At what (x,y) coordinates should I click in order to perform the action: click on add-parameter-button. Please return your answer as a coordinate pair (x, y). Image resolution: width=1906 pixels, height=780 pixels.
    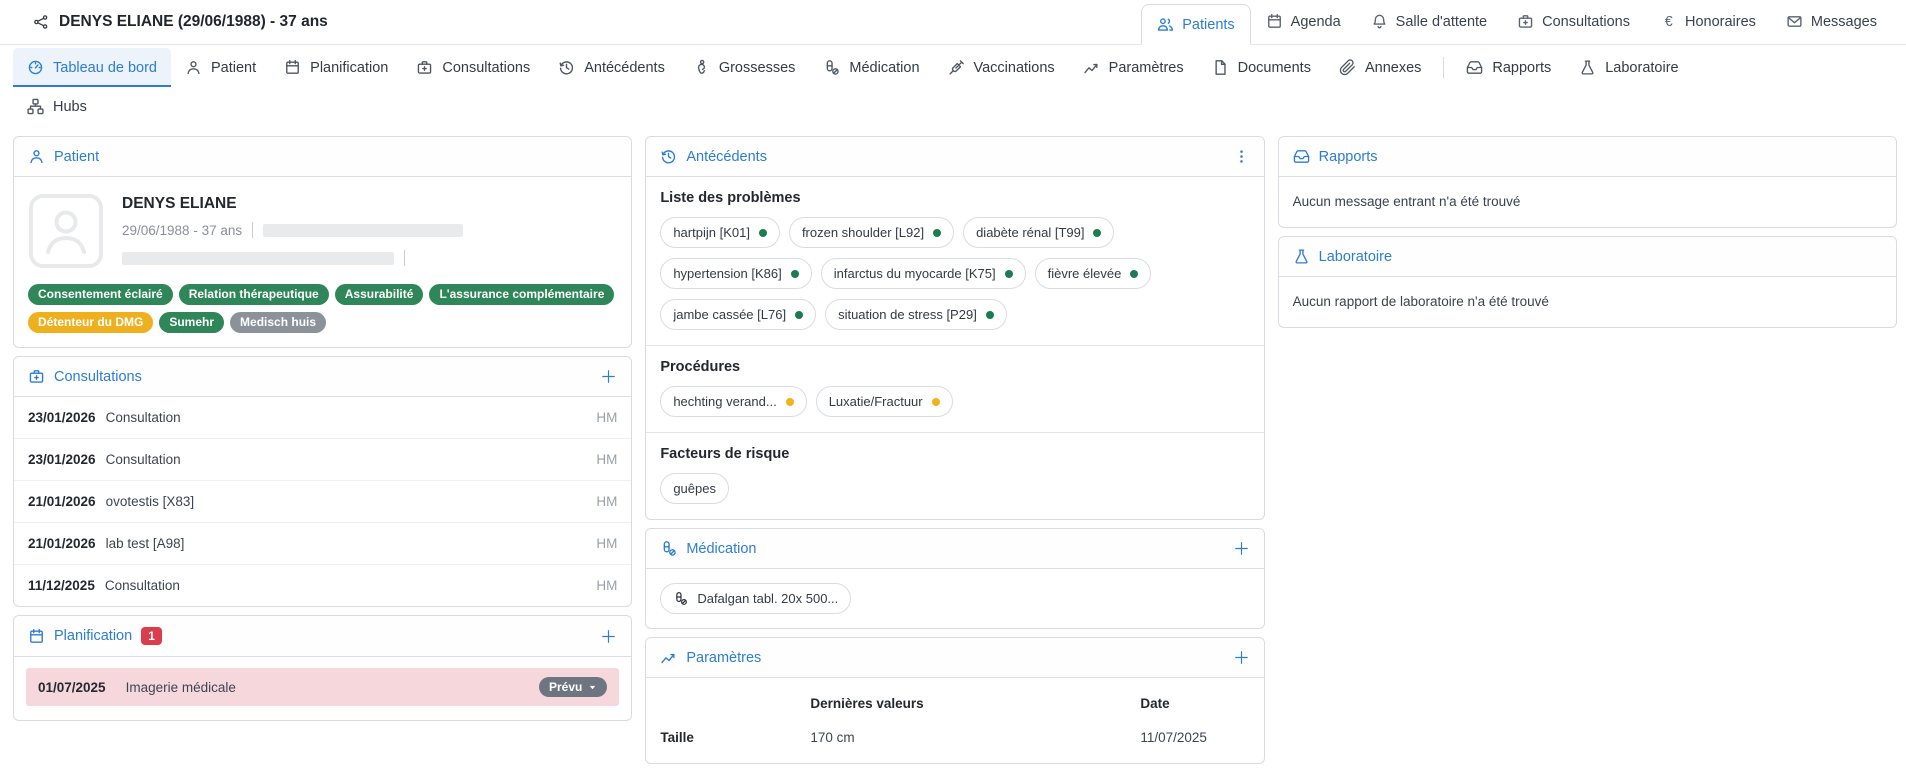
    Looking at the image, I should click on (1241, 657).